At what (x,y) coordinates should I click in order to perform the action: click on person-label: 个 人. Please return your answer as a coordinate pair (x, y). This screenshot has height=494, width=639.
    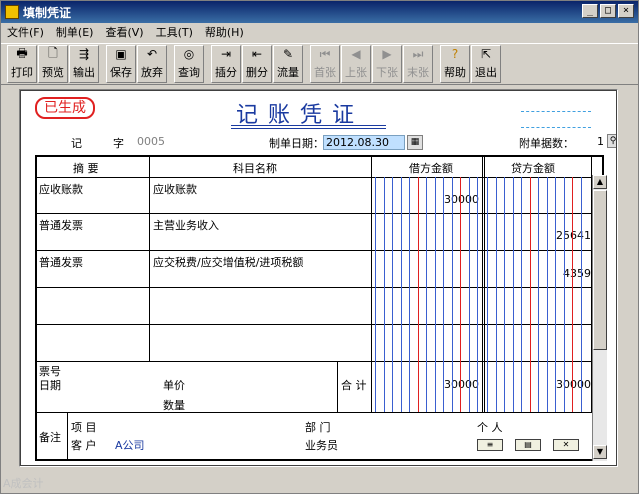
    Looking at the image, I should click on (490, 427).